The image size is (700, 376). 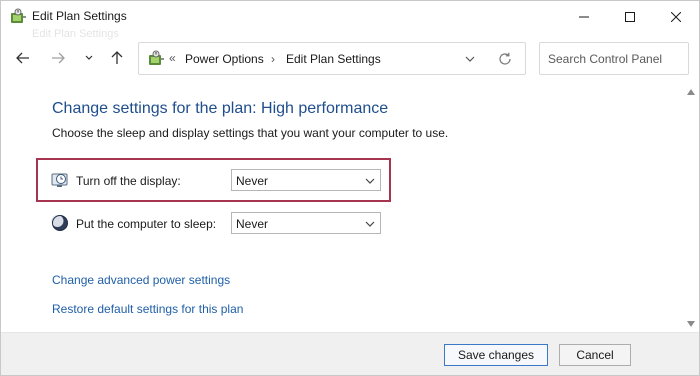 What do you see at coordinates (252, 181) in the screenshot?
I see `turn-off-display-value: Never` at bounding box center [252, 181].